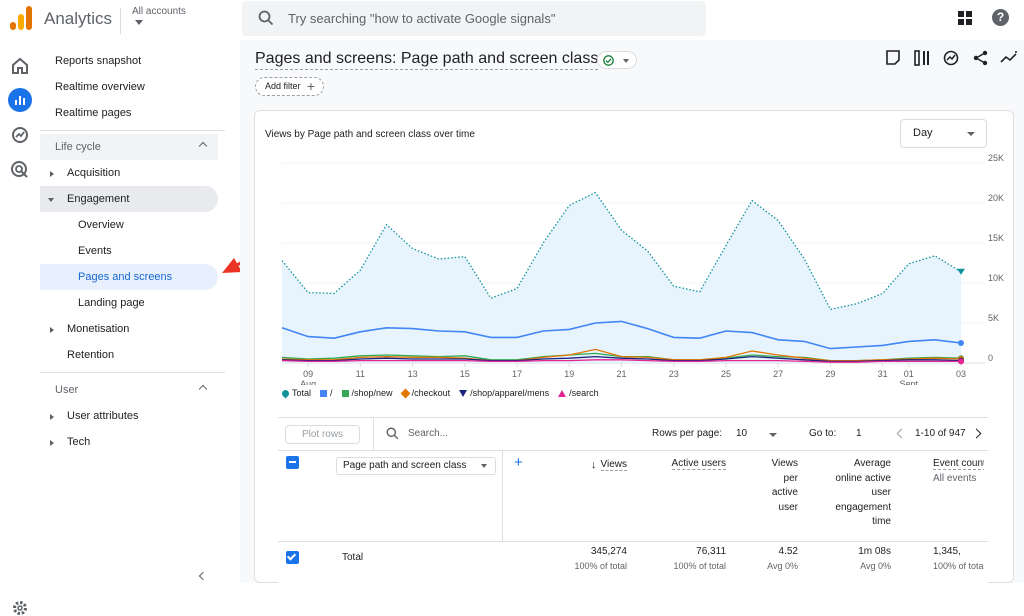 The height and width of the screenshot is (616, 1024). I want to click on nav-section-lifecycle: Life cycle, so click(129, 147).